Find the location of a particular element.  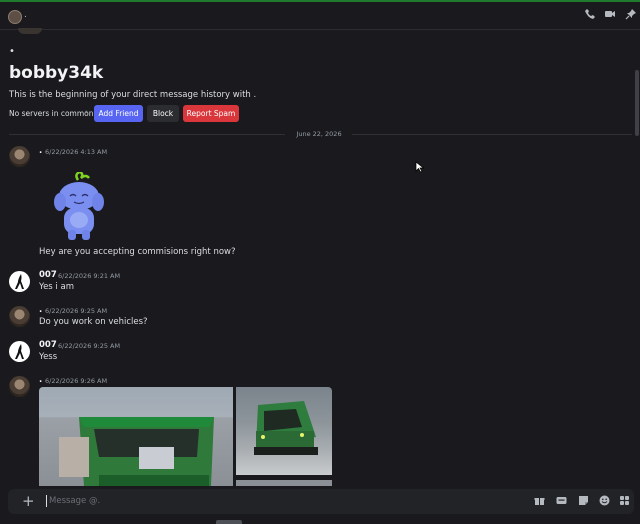

add-attachment-icon: + is located at coordinates (28, 501).